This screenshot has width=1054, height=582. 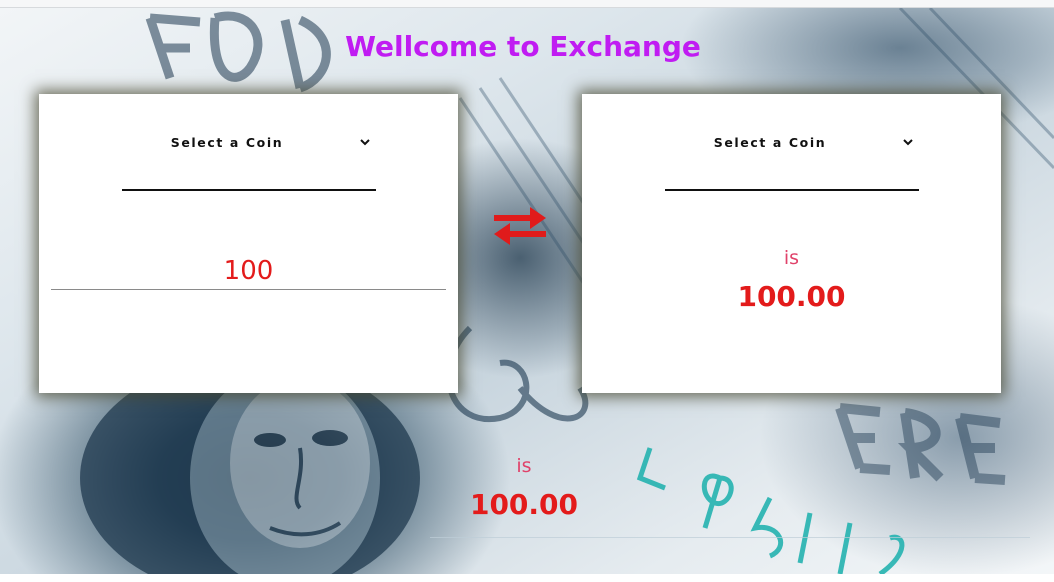 I want to click on page-title: Wellcome to Exchange, so click(x=523, y=46).